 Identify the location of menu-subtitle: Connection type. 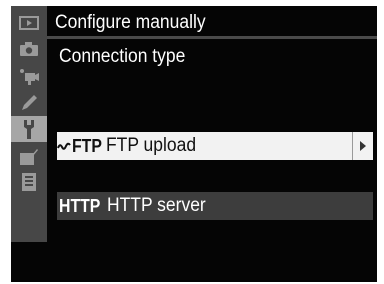
(122, 56).